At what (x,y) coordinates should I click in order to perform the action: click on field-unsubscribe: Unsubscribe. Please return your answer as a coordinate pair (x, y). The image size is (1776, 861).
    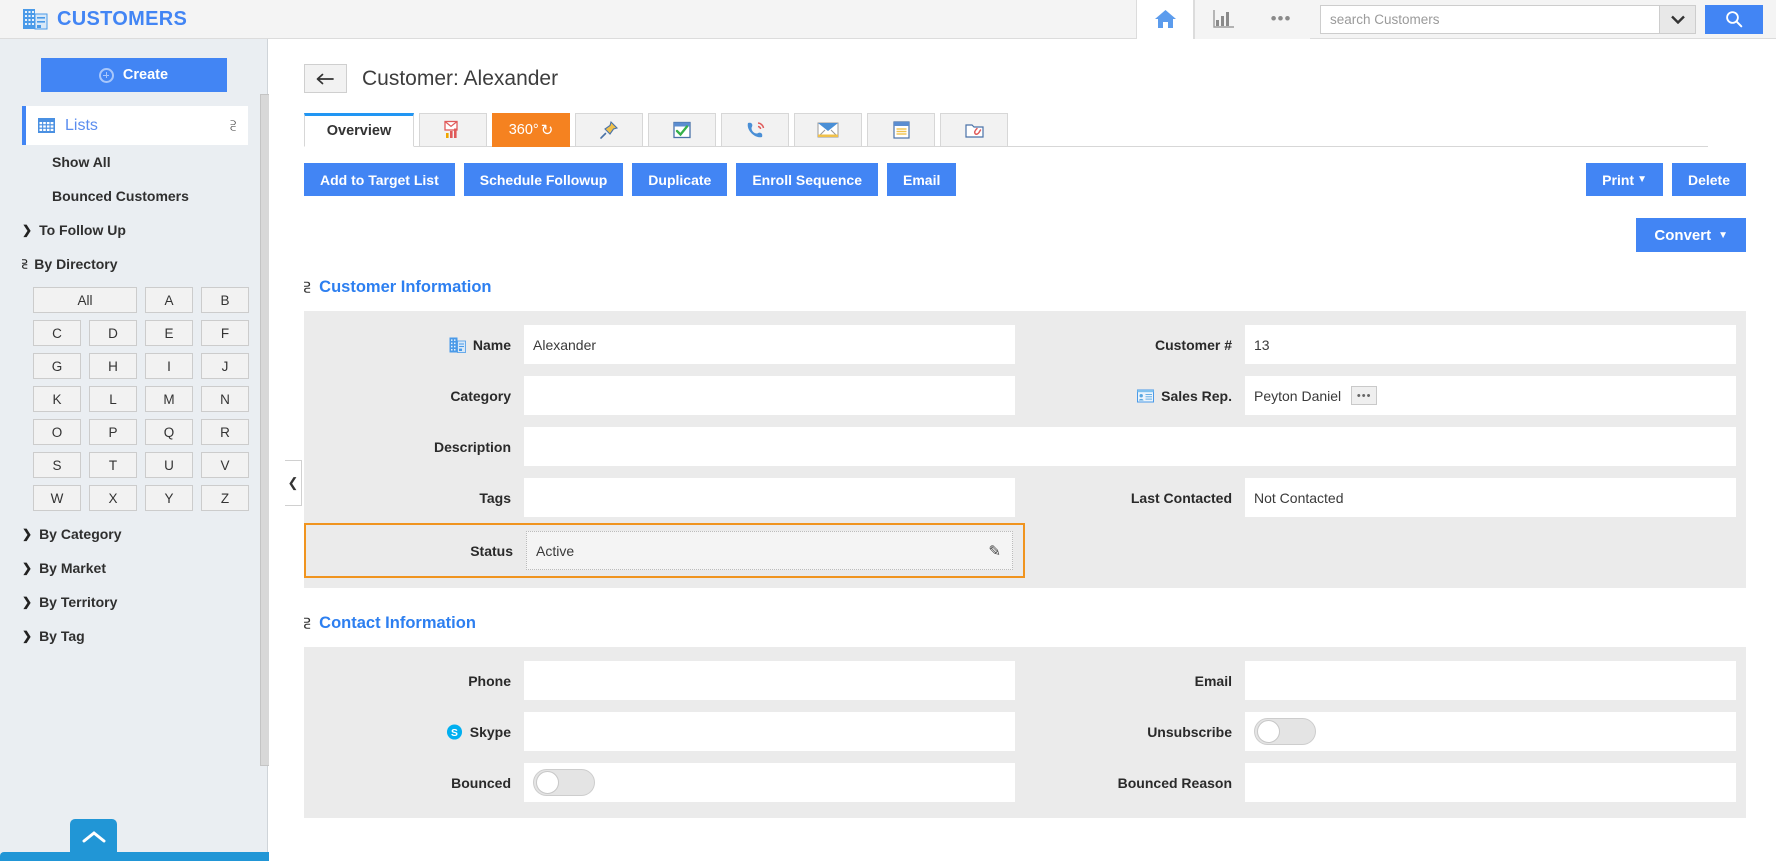
    Looking at the image, I should click on (1385, 731).